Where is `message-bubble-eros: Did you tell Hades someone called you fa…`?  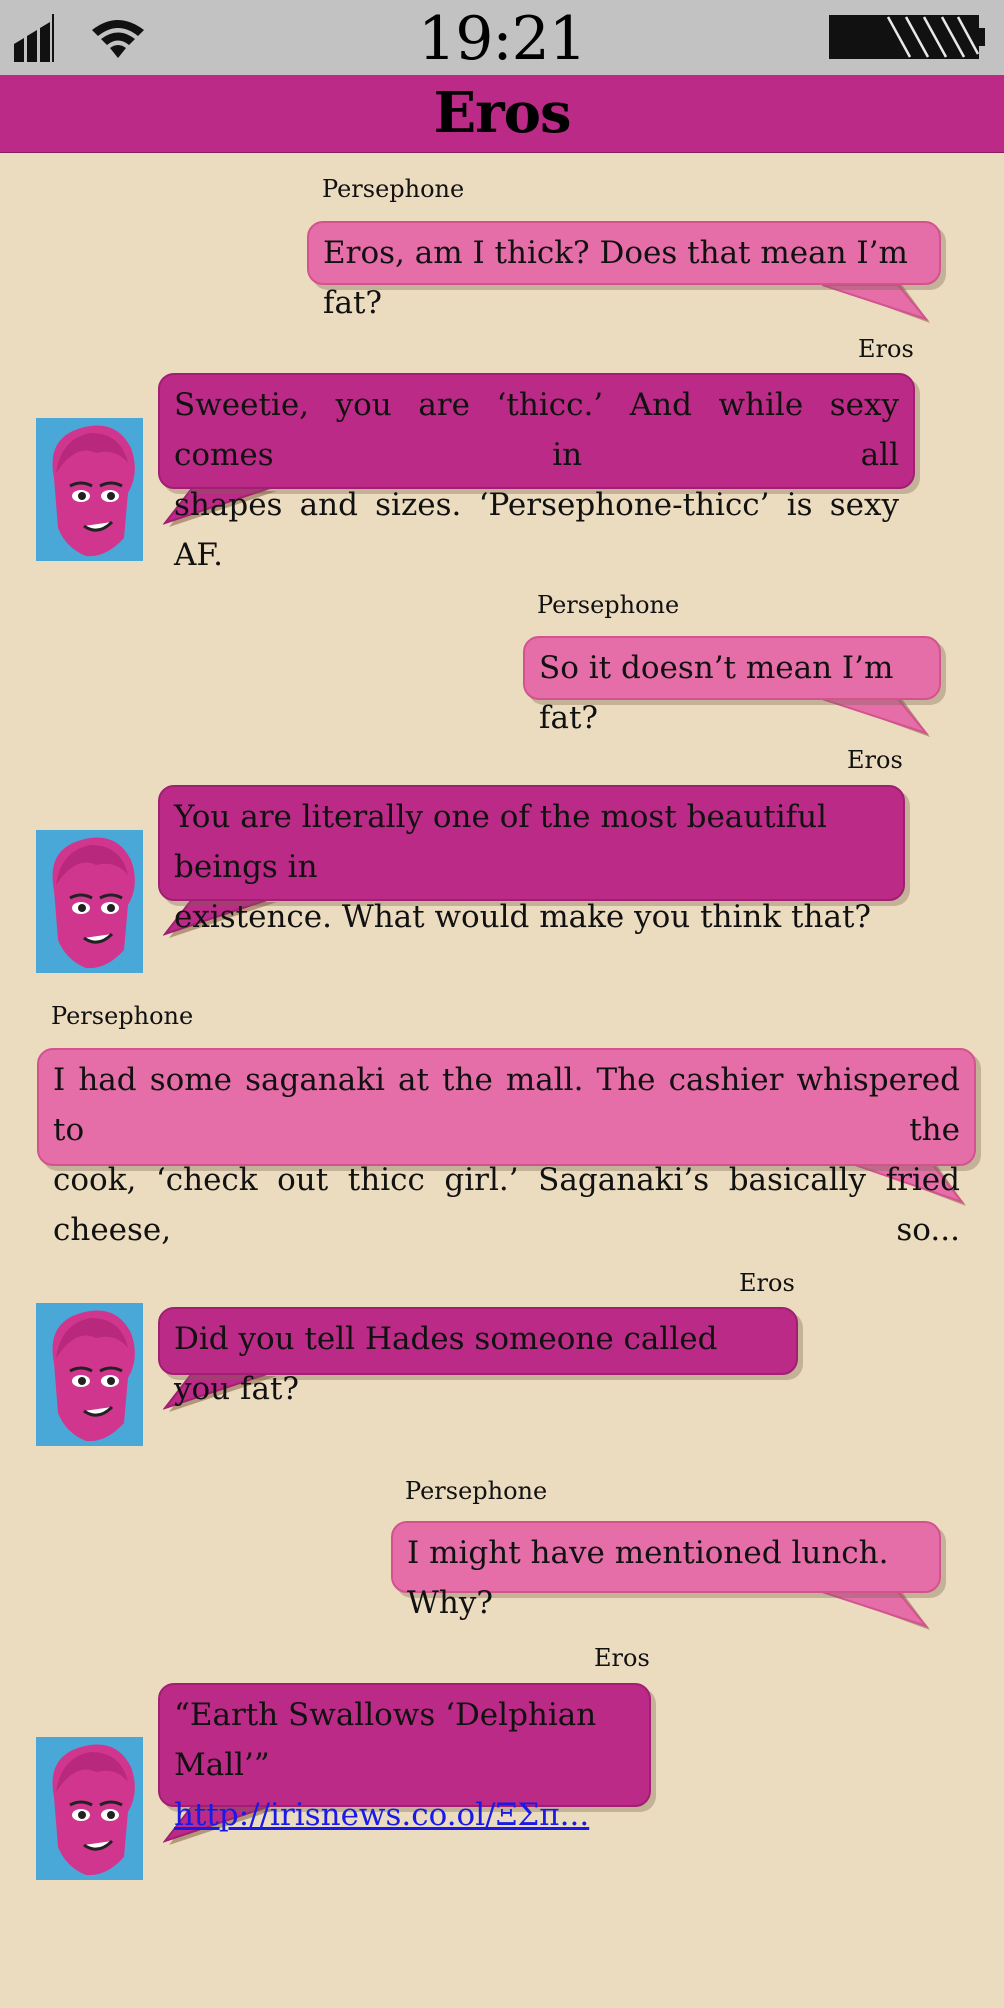
message-bubble-eros: Did you tell Hades someone called you fa… is located at coordinates (478, 1357).